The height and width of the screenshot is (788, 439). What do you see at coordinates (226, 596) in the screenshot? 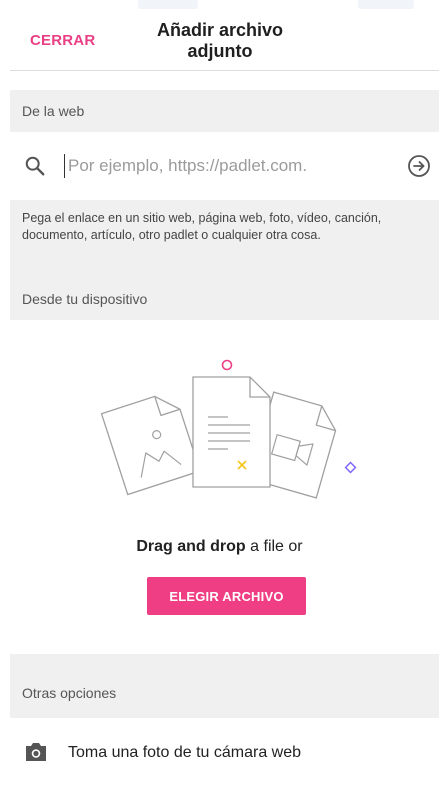
I see `choose-file-button: ELEGIR ARCHIVO` at bounding box center [226, 596].